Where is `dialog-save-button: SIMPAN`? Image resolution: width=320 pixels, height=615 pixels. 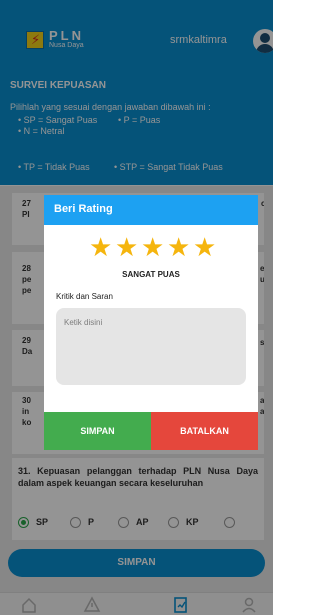 dialog-save-button: SIMPAN is located at coordinates (97, 431).